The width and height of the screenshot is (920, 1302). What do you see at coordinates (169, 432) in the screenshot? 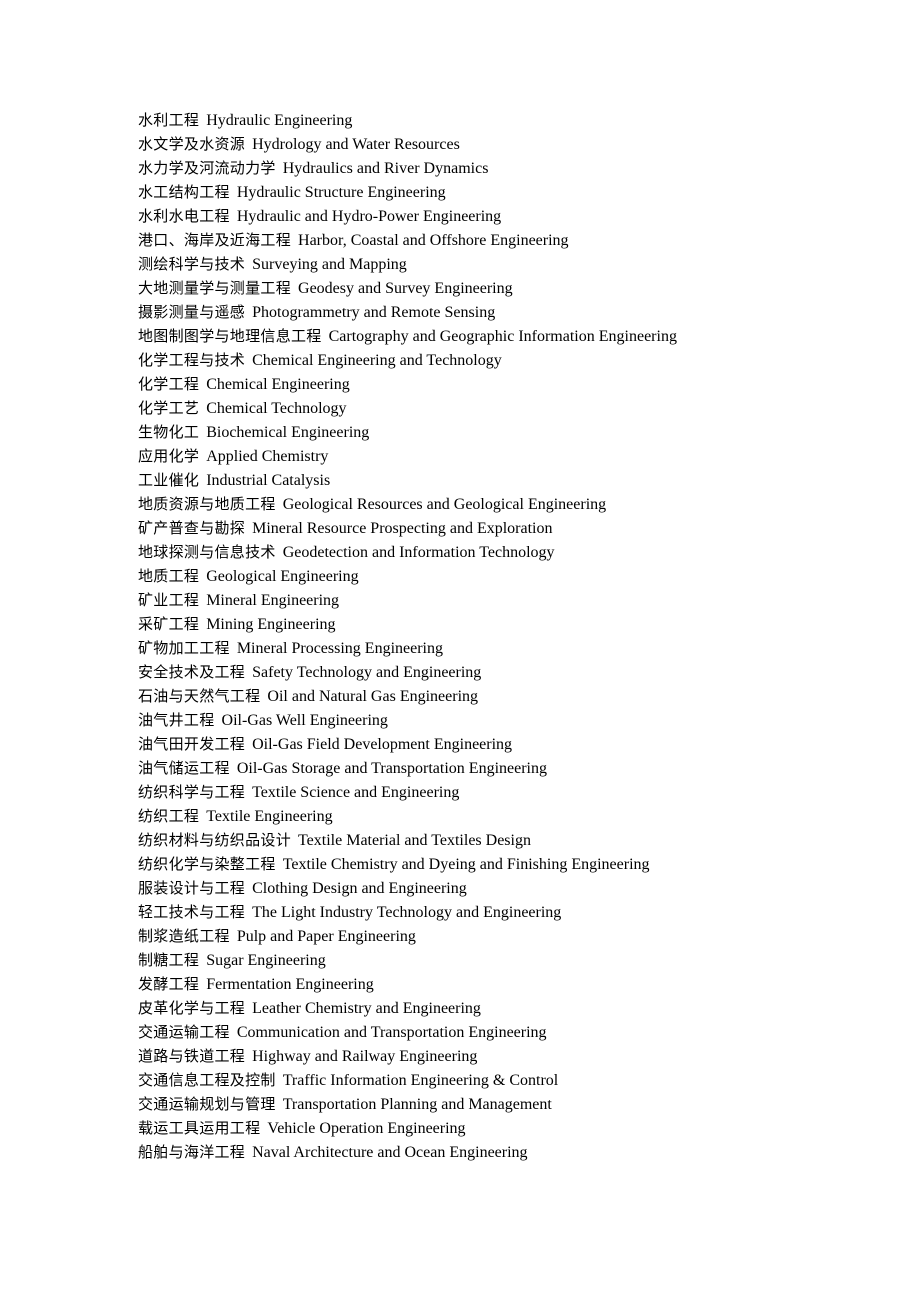
I see `discipline-name-chinese: 生物化工` at bounding box center [169, 432].